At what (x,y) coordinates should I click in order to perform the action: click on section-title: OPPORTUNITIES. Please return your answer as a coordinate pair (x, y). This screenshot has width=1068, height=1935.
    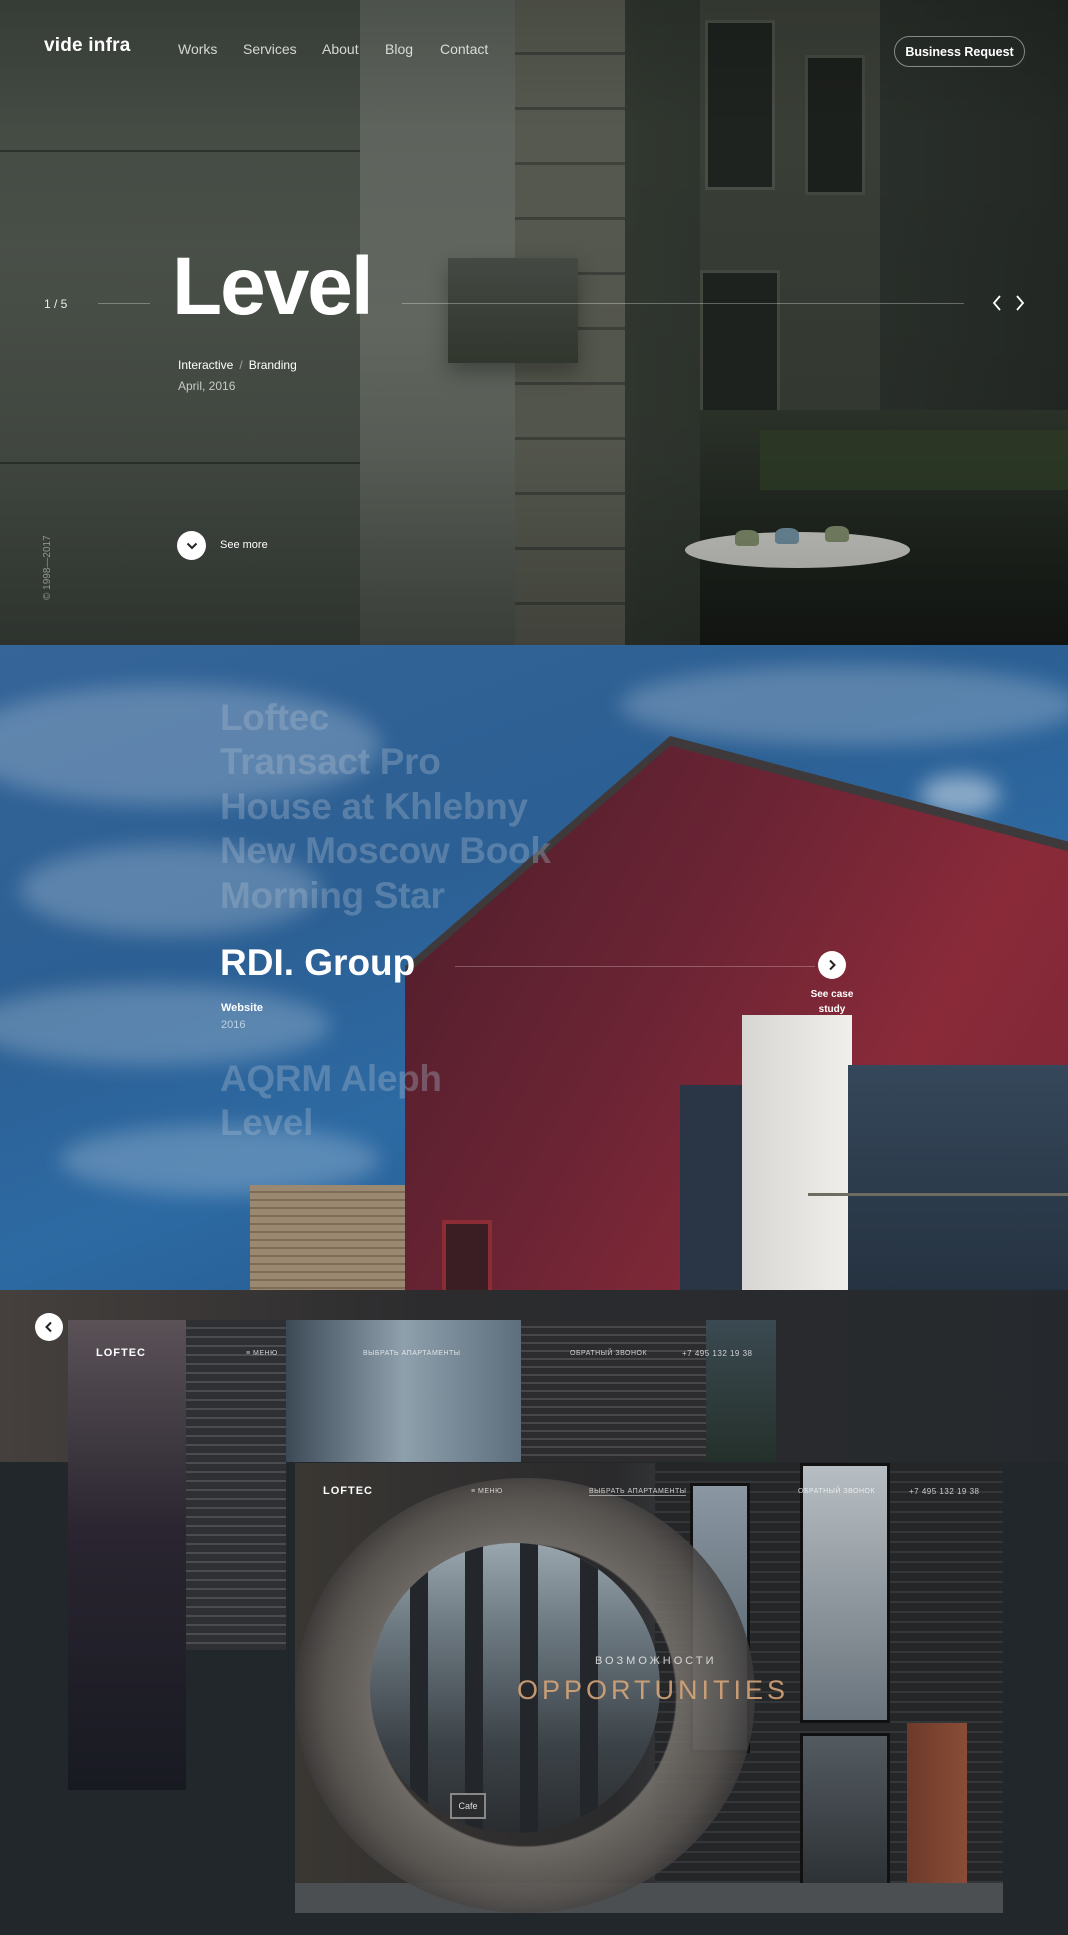
    Looking at the image, I should click on (653, 1690).